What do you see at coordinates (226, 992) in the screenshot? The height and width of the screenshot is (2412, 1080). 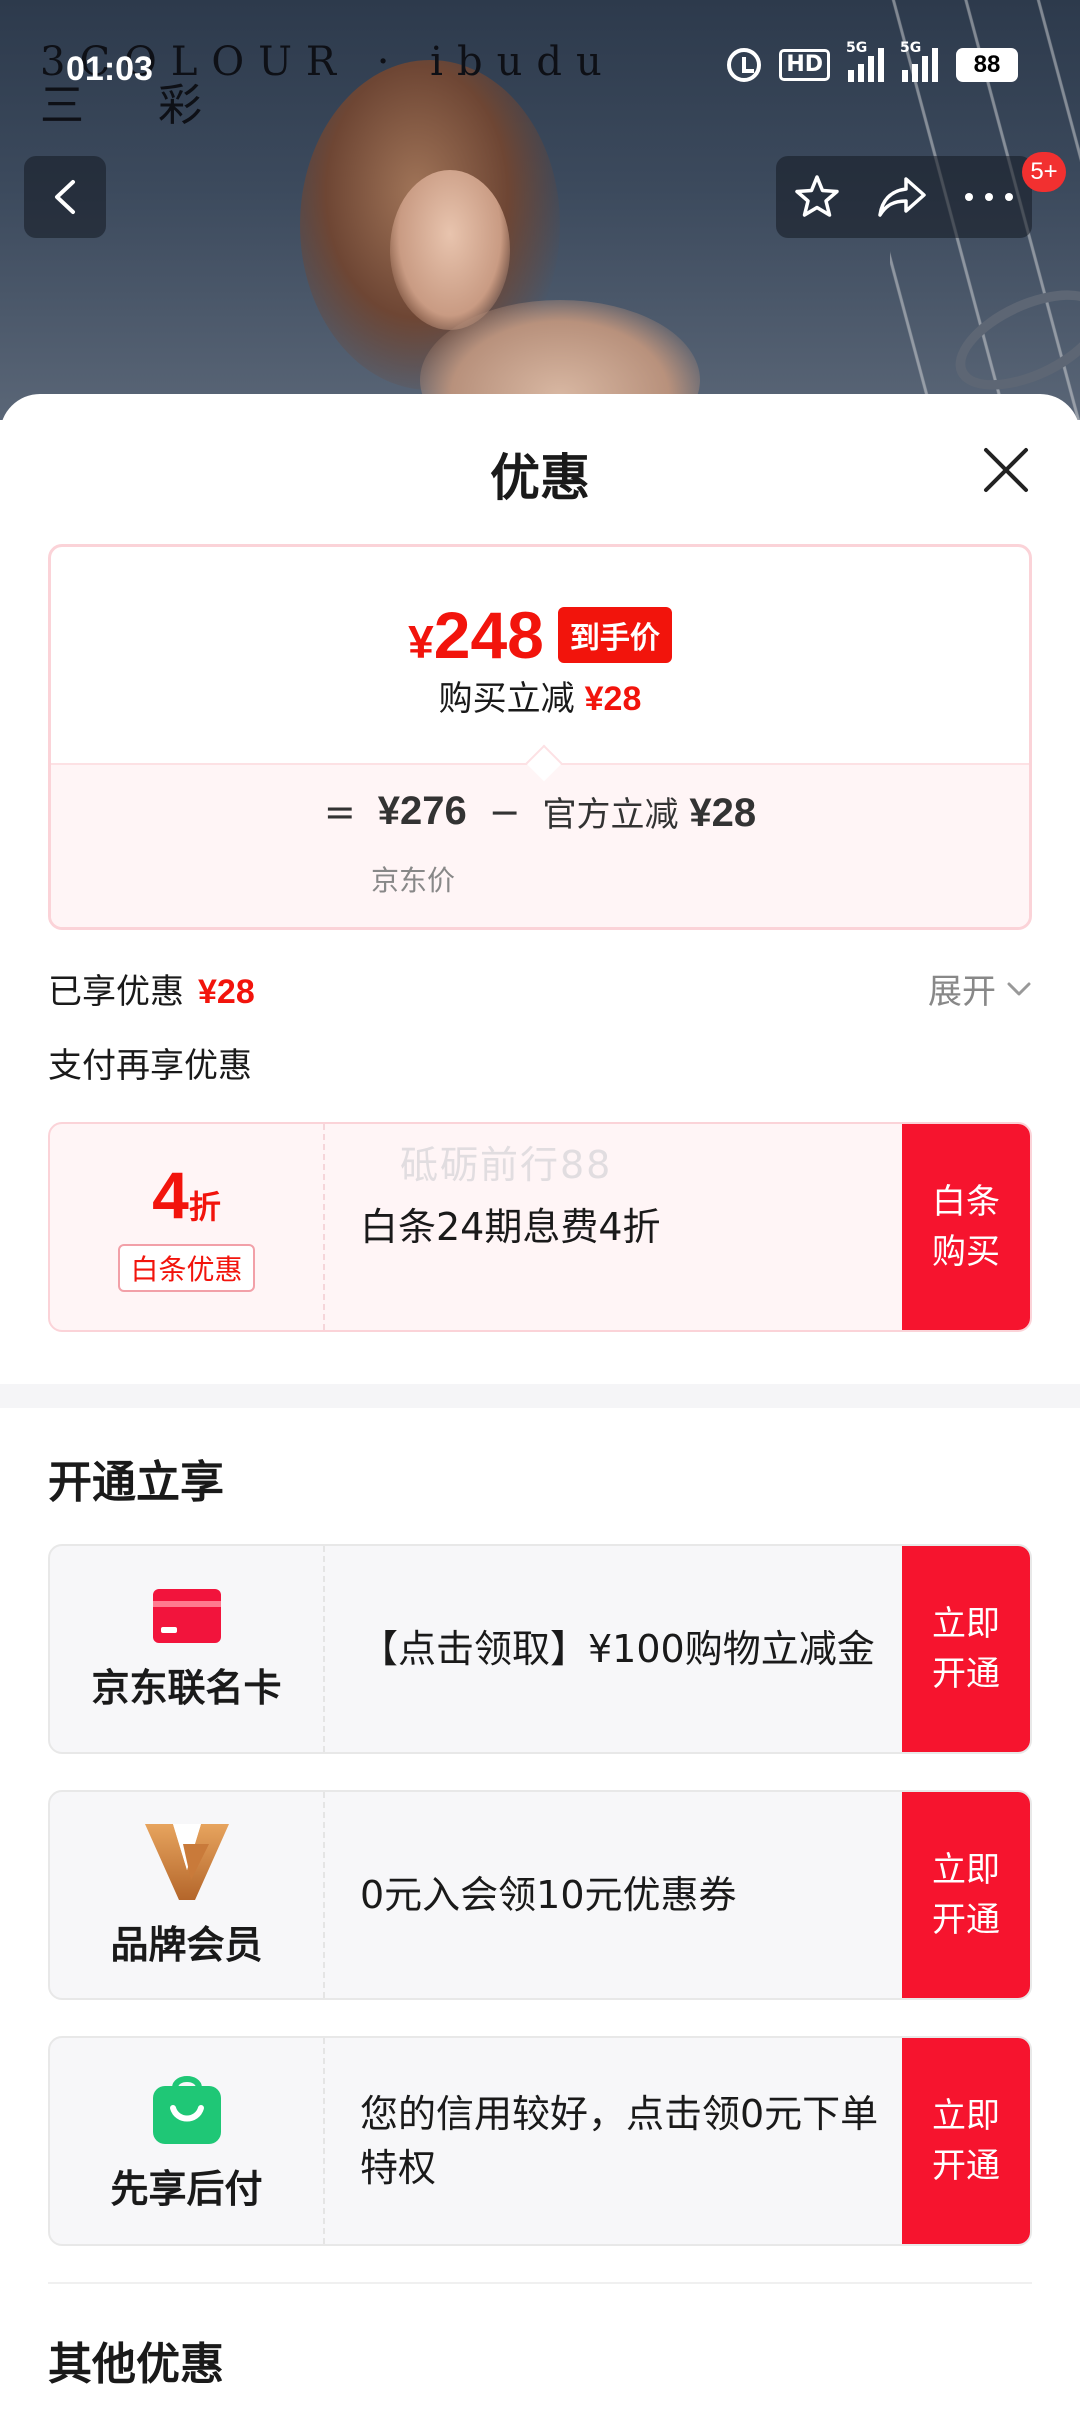 I see `enjoyed-amount: ¥28` at bounding box center [226, 992].